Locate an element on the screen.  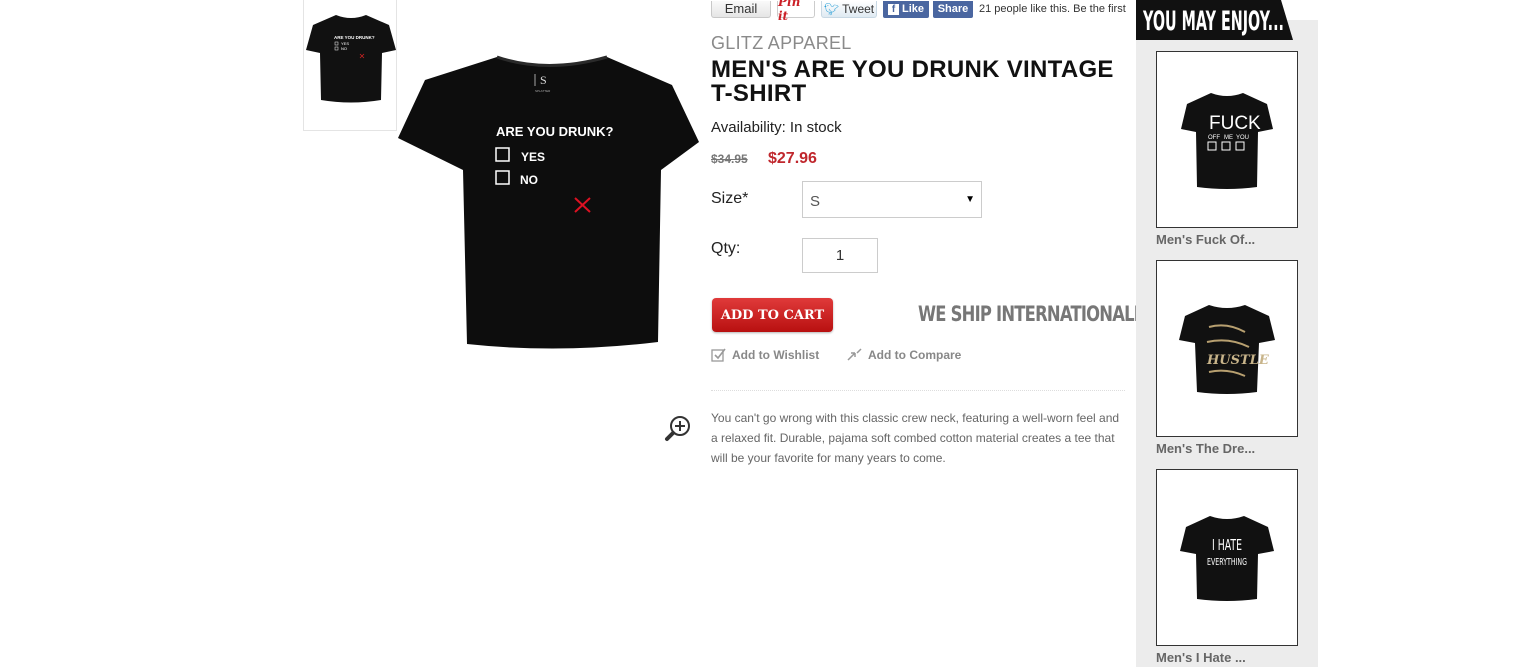
recommended-item-image: FUCK OFF ME YOU is located at coordinates (1227, 139).